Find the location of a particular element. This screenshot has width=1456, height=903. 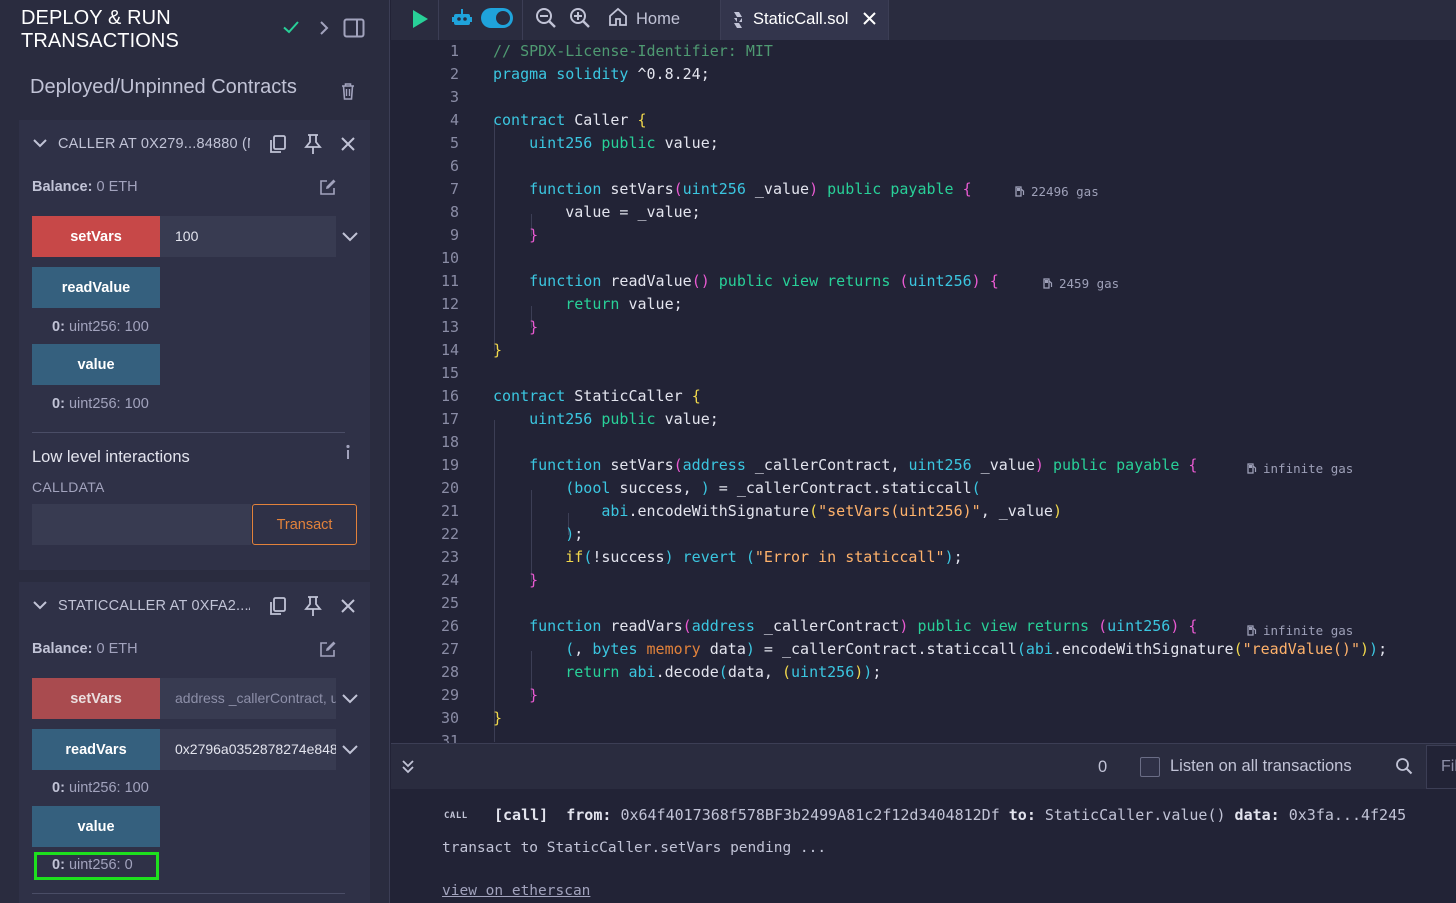

chevron-right-icon is located at coordinates (324, 28).